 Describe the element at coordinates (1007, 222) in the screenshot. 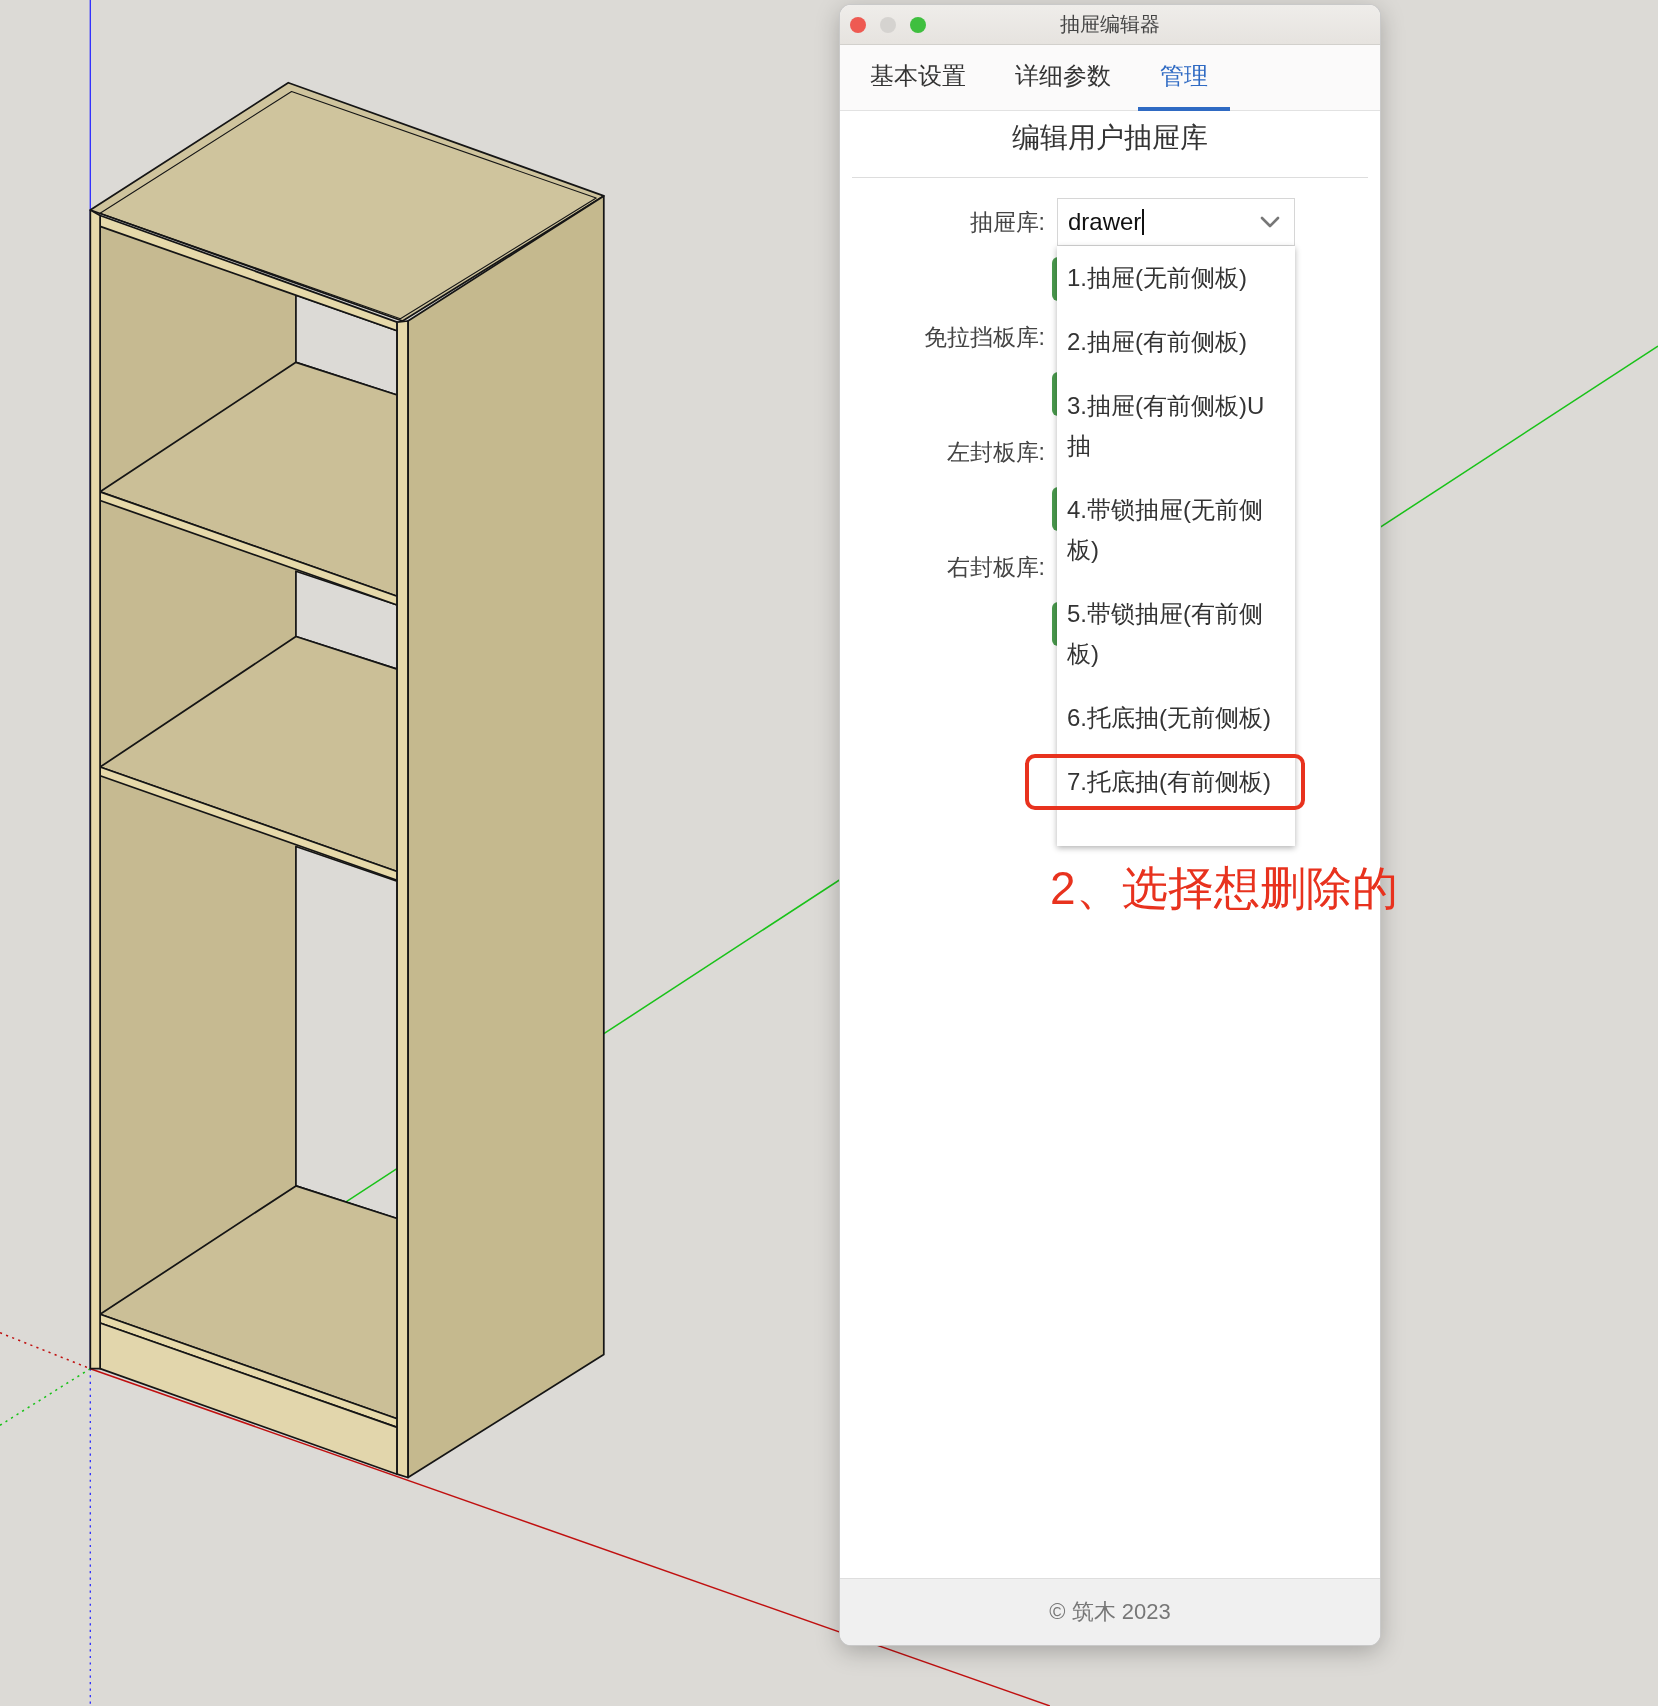

I see `field-label: 抽屉库:` at that location.